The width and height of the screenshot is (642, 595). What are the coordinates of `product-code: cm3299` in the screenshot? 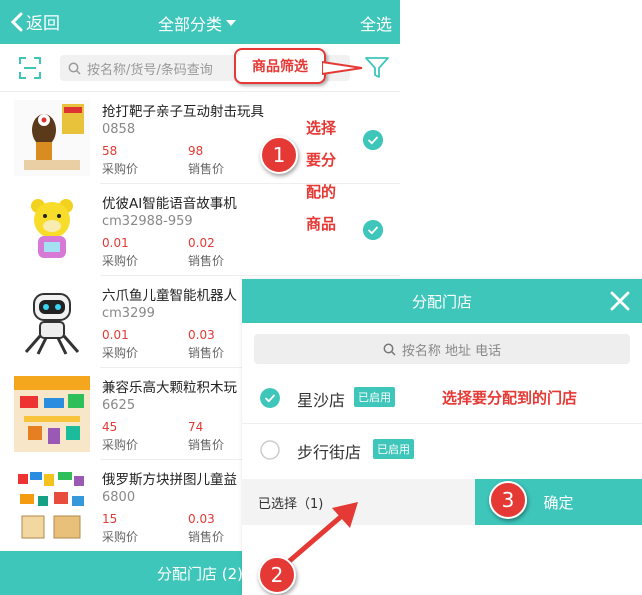 It's located at (128, 313).